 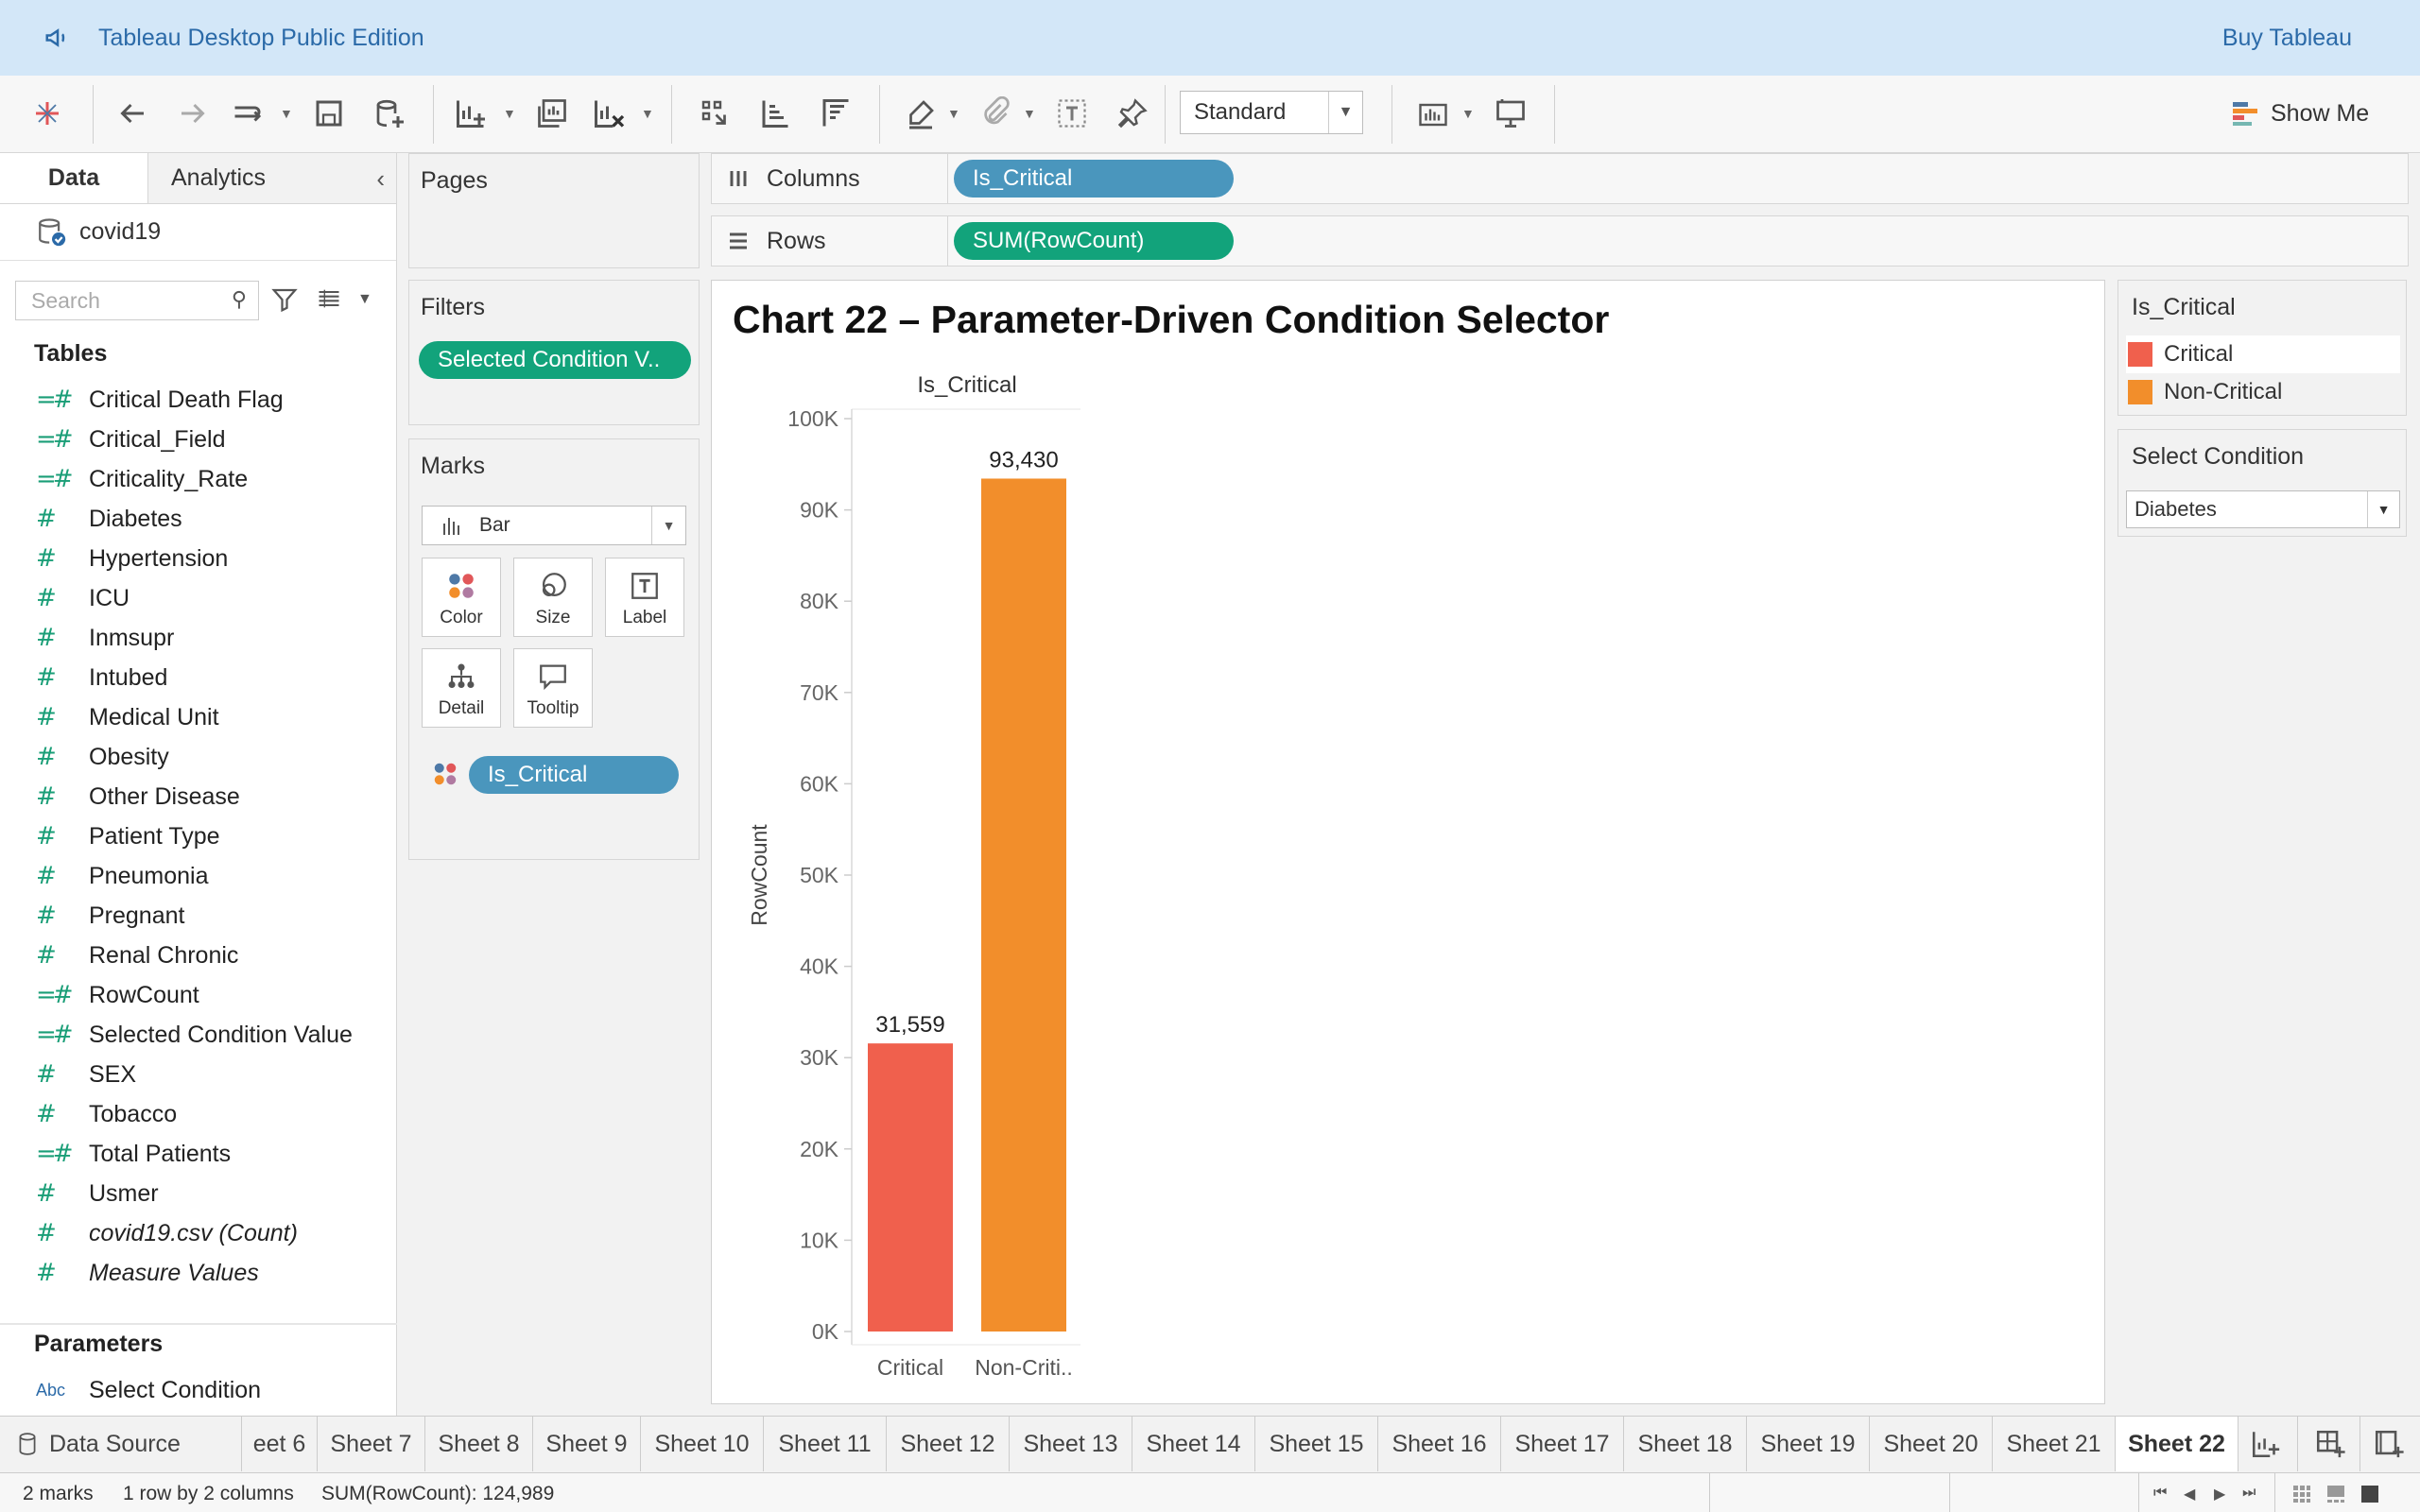 What do you see at coordinates (2301, 1494) in the screenshot?
I see `sheet-sorter-icon` at bounding box center [2301, 1494].